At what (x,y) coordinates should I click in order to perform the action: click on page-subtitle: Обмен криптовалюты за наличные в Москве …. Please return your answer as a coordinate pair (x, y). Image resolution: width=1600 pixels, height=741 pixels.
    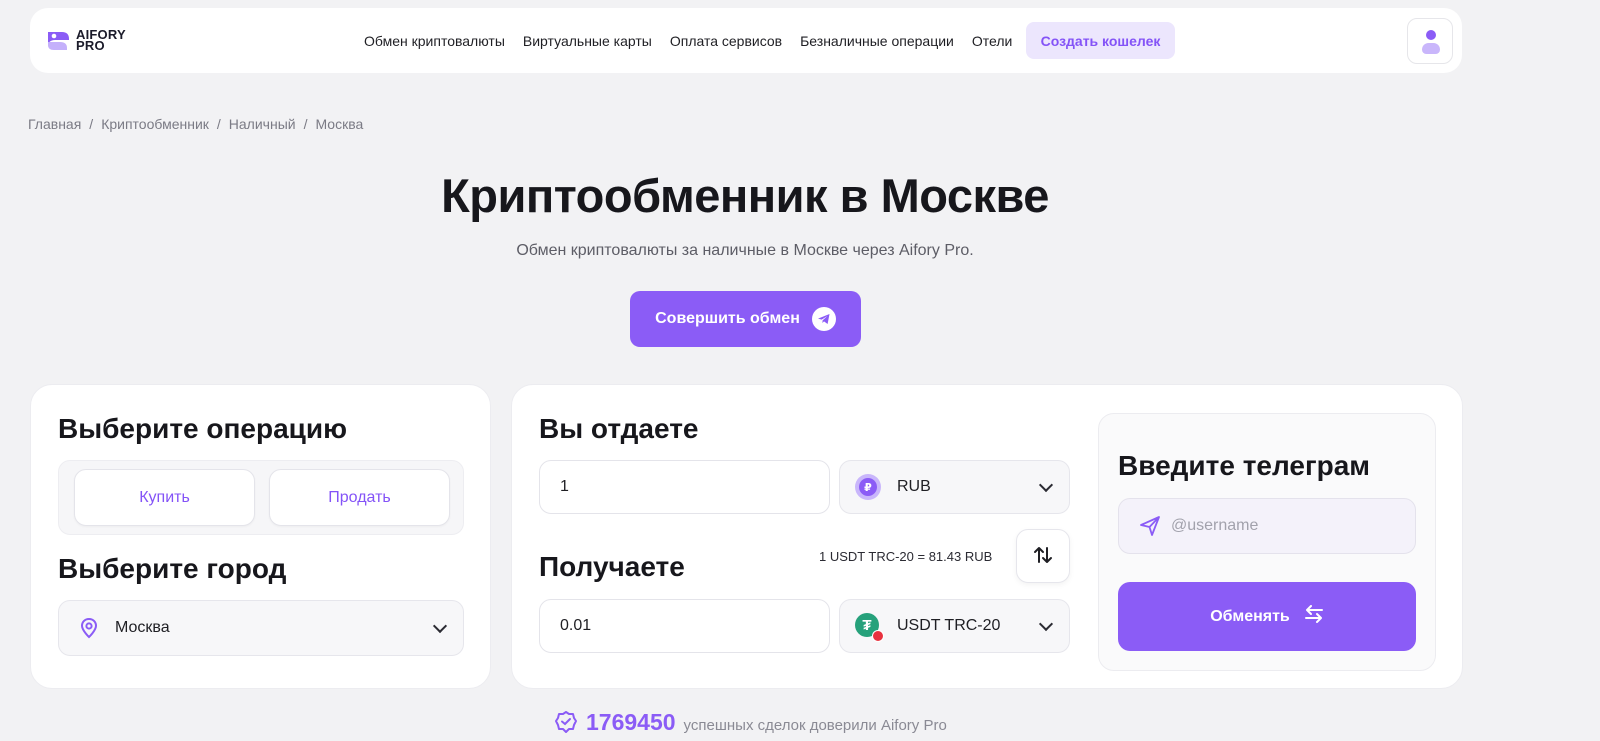
    Looking at the image, I should click on (745, 250).